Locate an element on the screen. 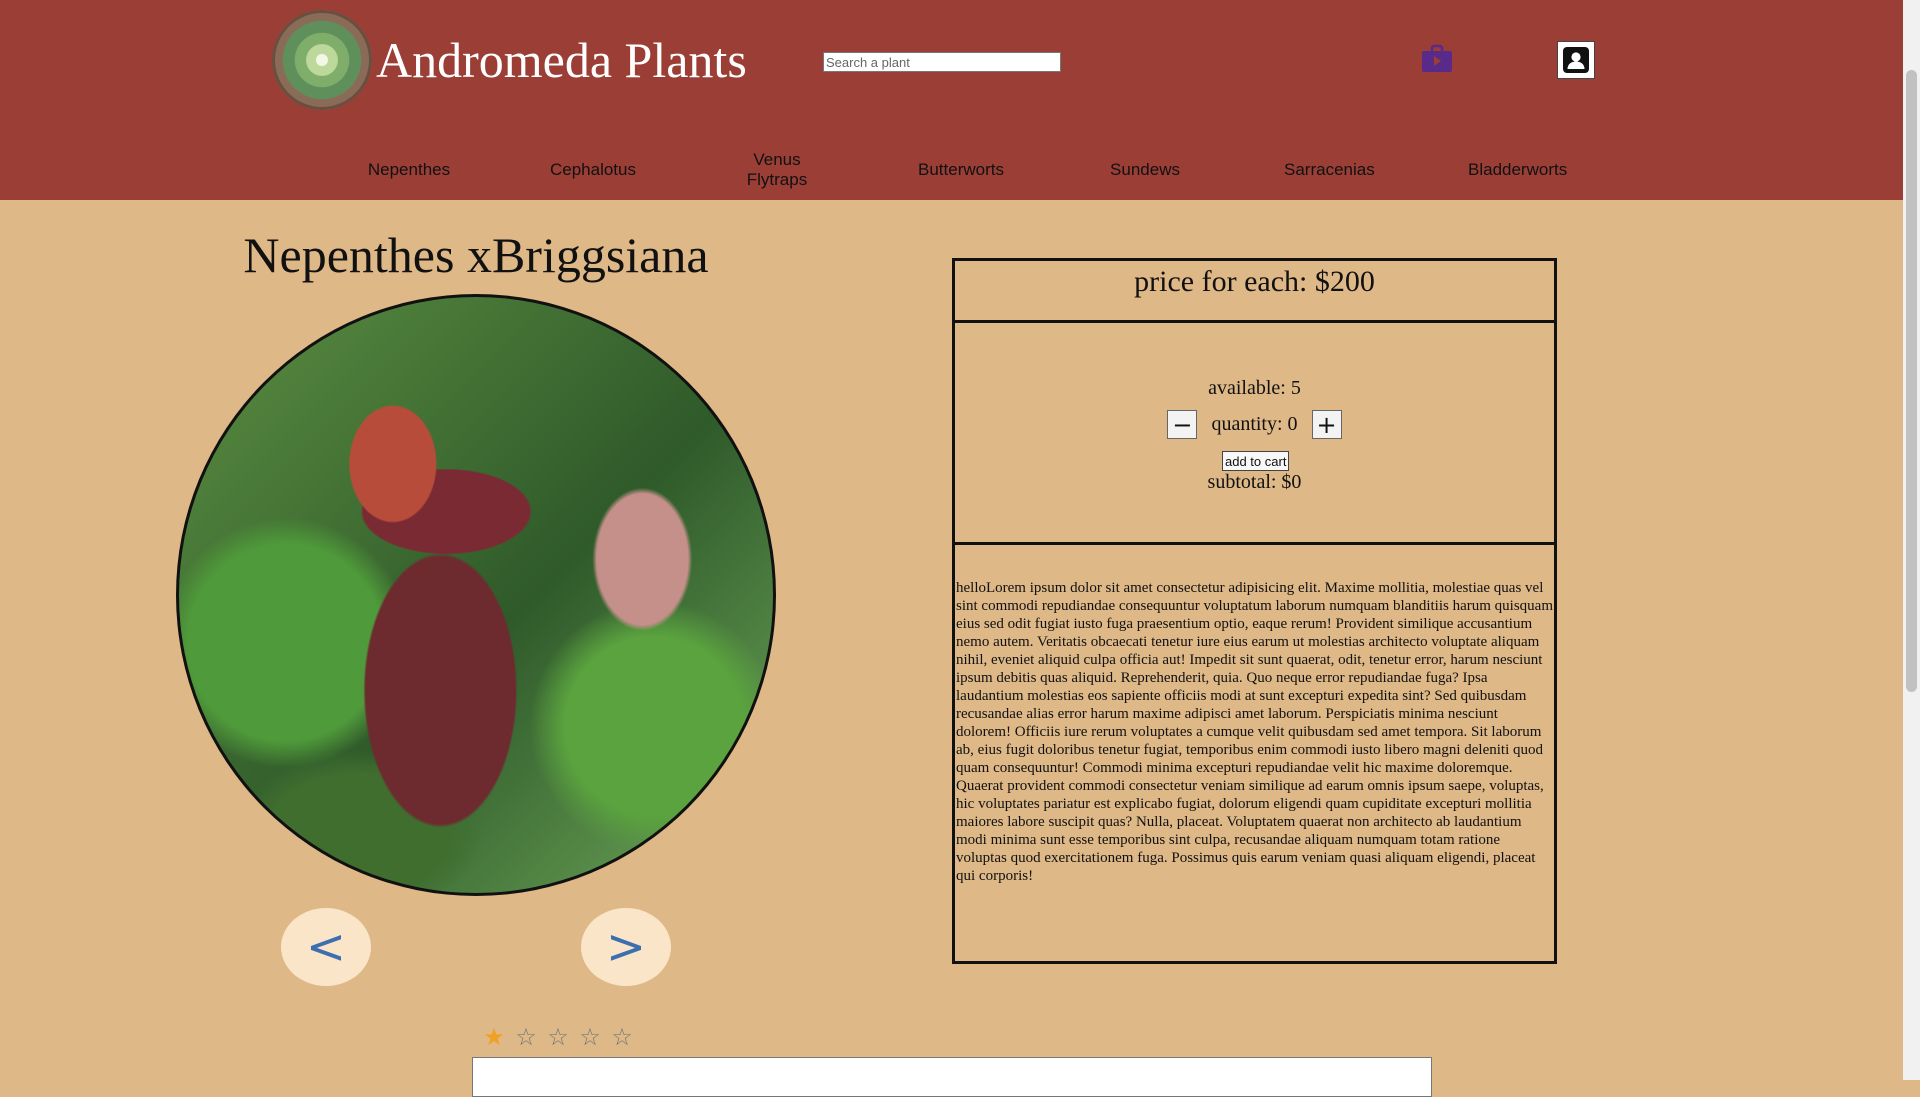 The image size is (1920, 1097). quantity-value: quantity: 0 is located at coordinates (1254, 424).